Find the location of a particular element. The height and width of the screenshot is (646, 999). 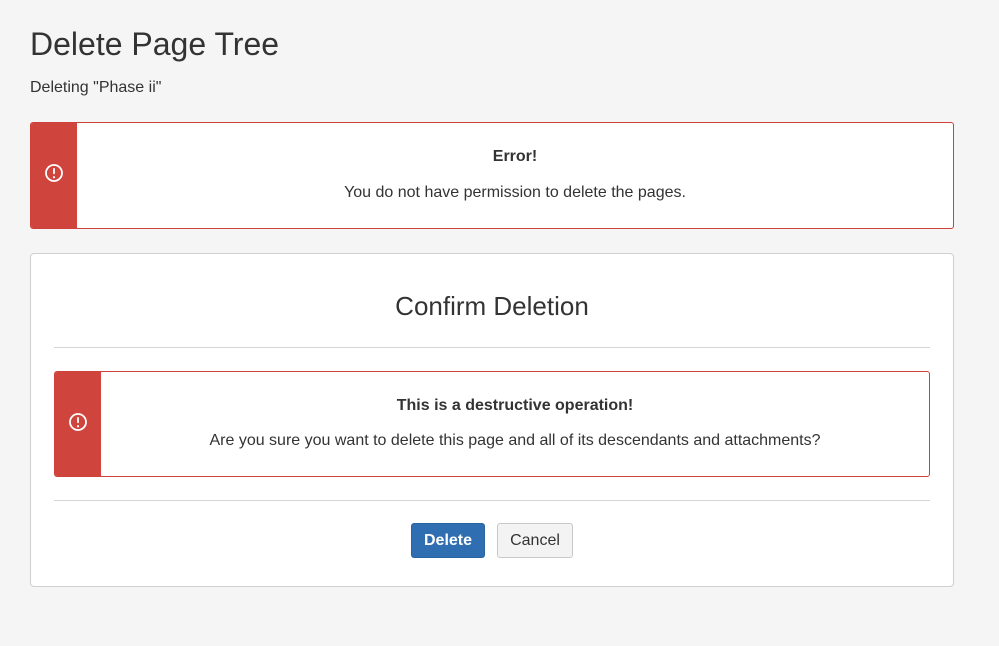

page-title: Delete Page Tree is located at coordinates (155, 44).